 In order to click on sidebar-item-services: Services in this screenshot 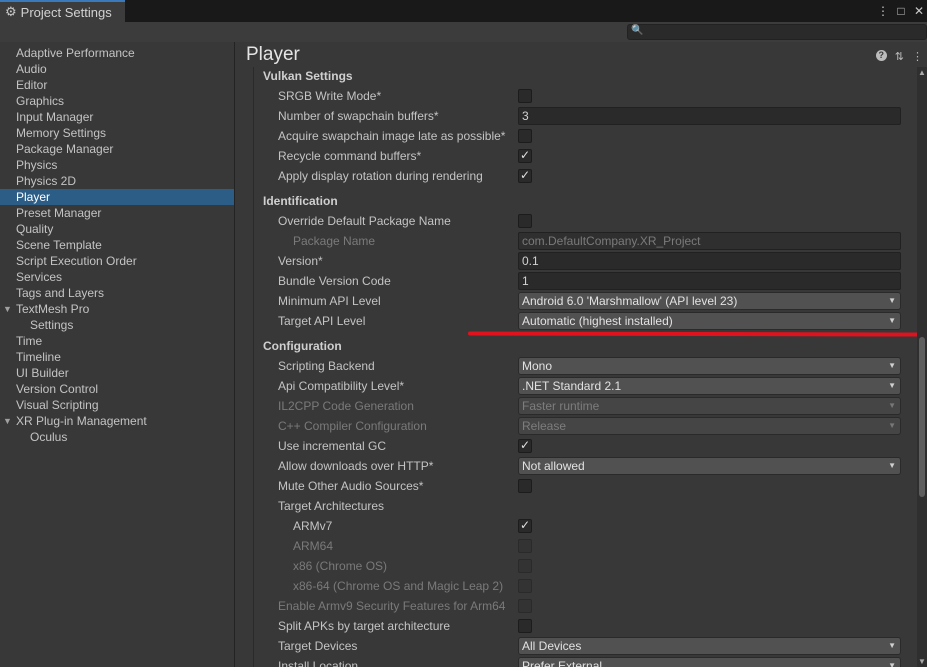, I will do `click(117, 277)`.